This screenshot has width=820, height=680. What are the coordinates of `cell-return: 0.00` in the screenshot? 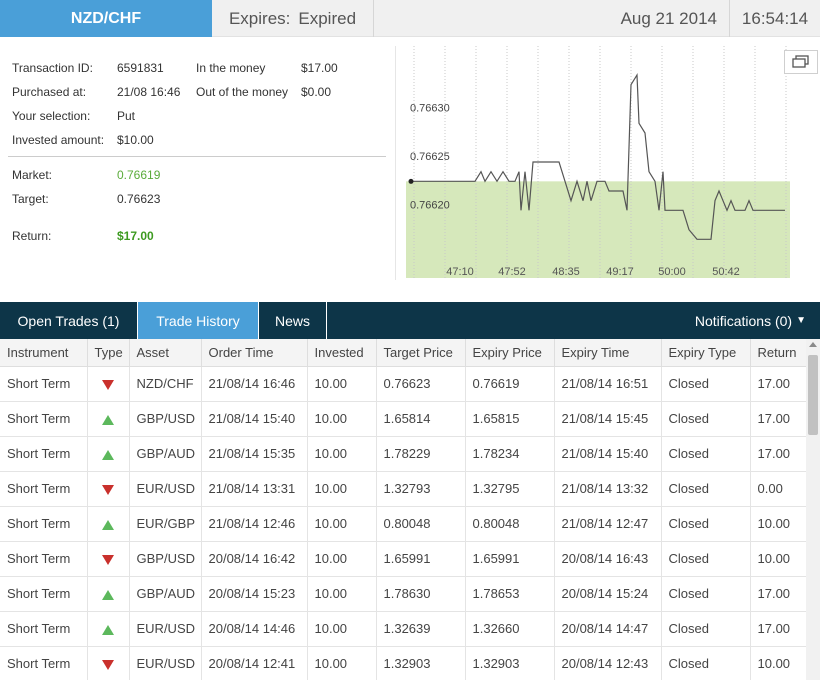 It's located at (778, 489).